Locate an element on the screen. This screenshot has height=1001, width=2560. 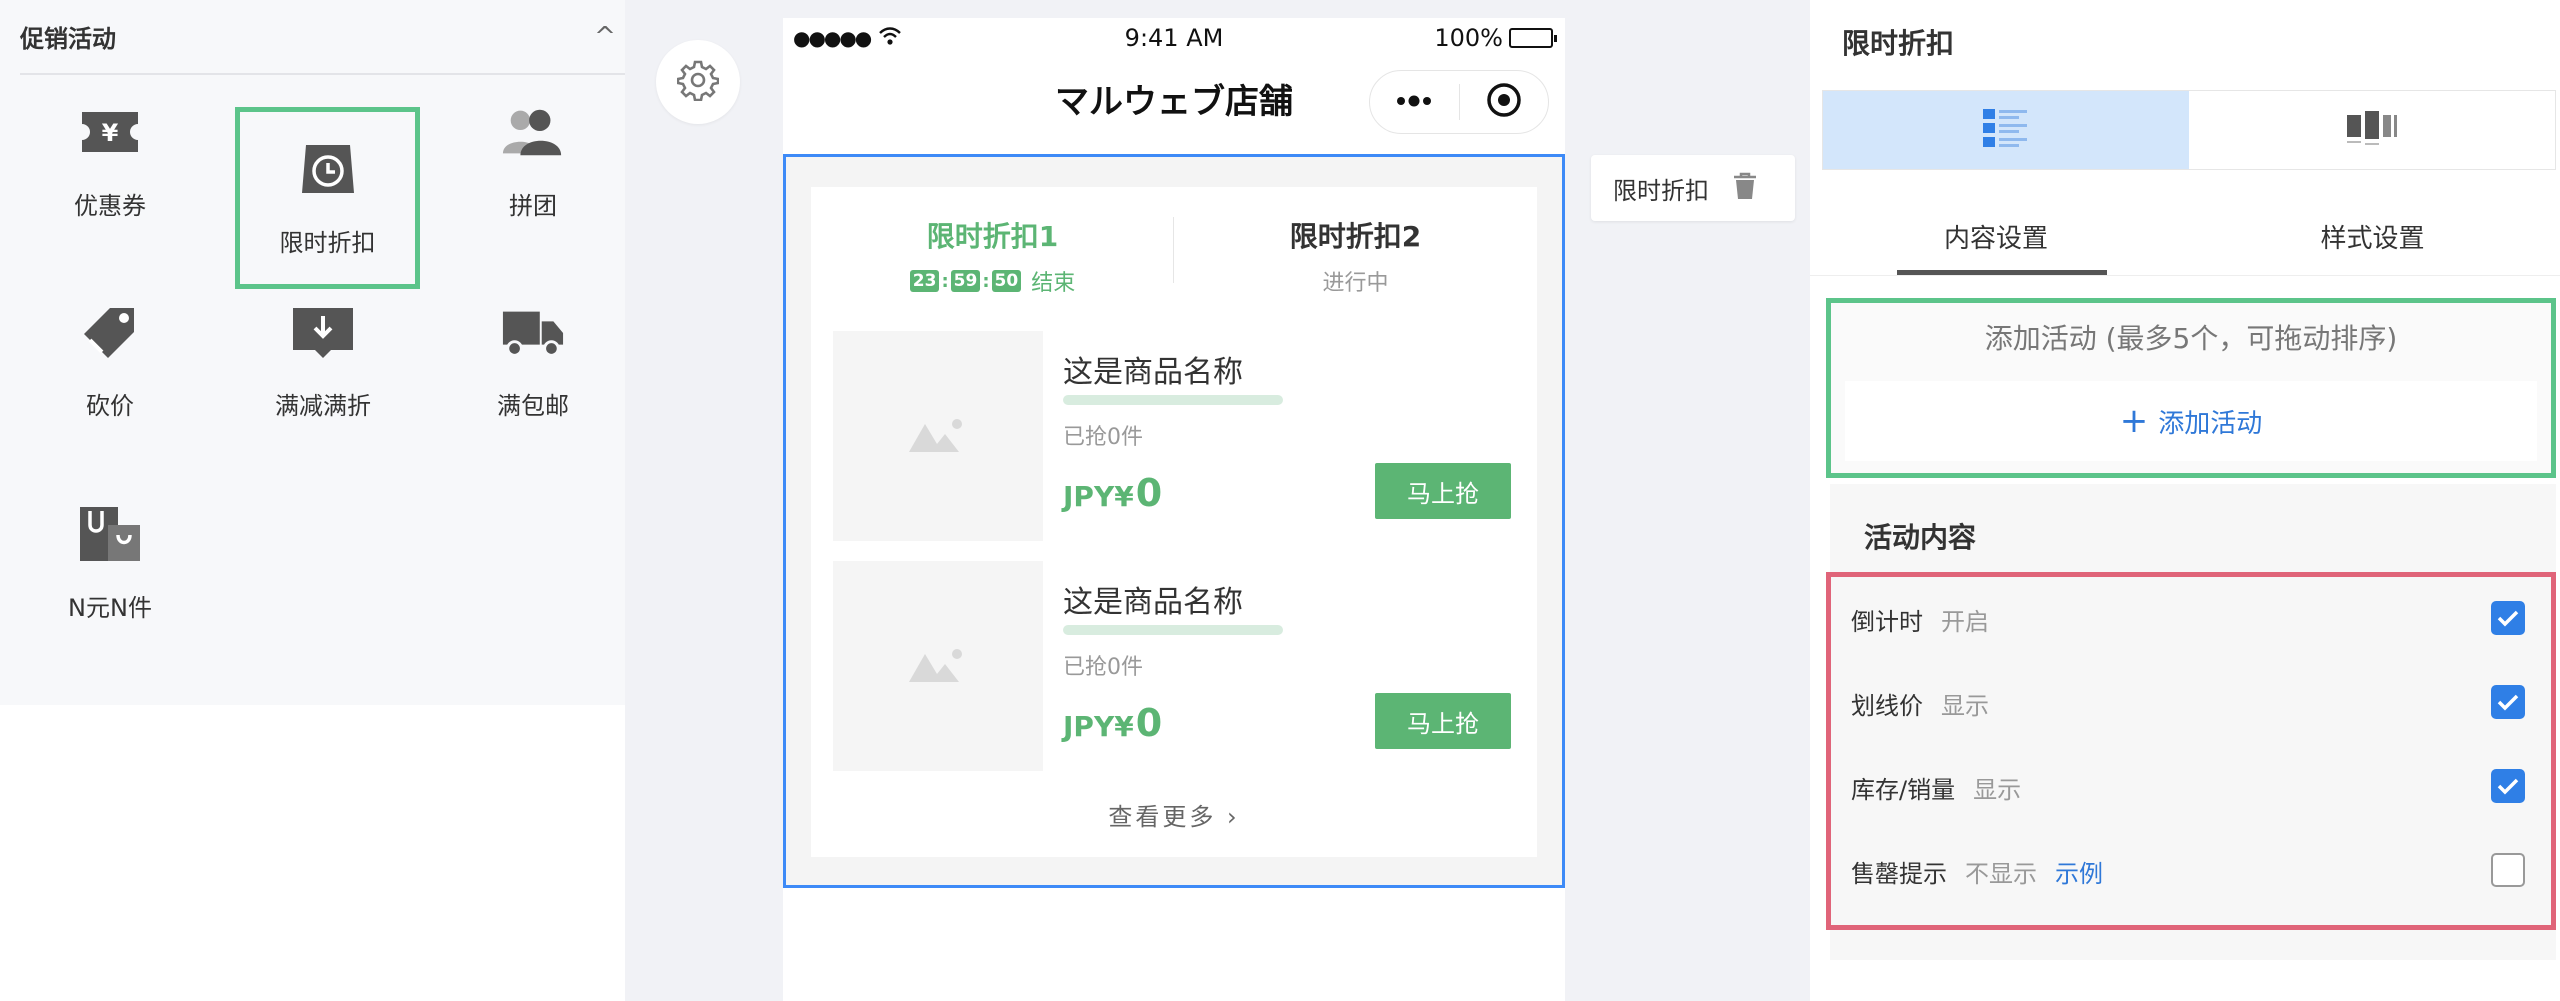
widget-n-yuan-n-items: N元N件 is located at coordinates (110, 562).